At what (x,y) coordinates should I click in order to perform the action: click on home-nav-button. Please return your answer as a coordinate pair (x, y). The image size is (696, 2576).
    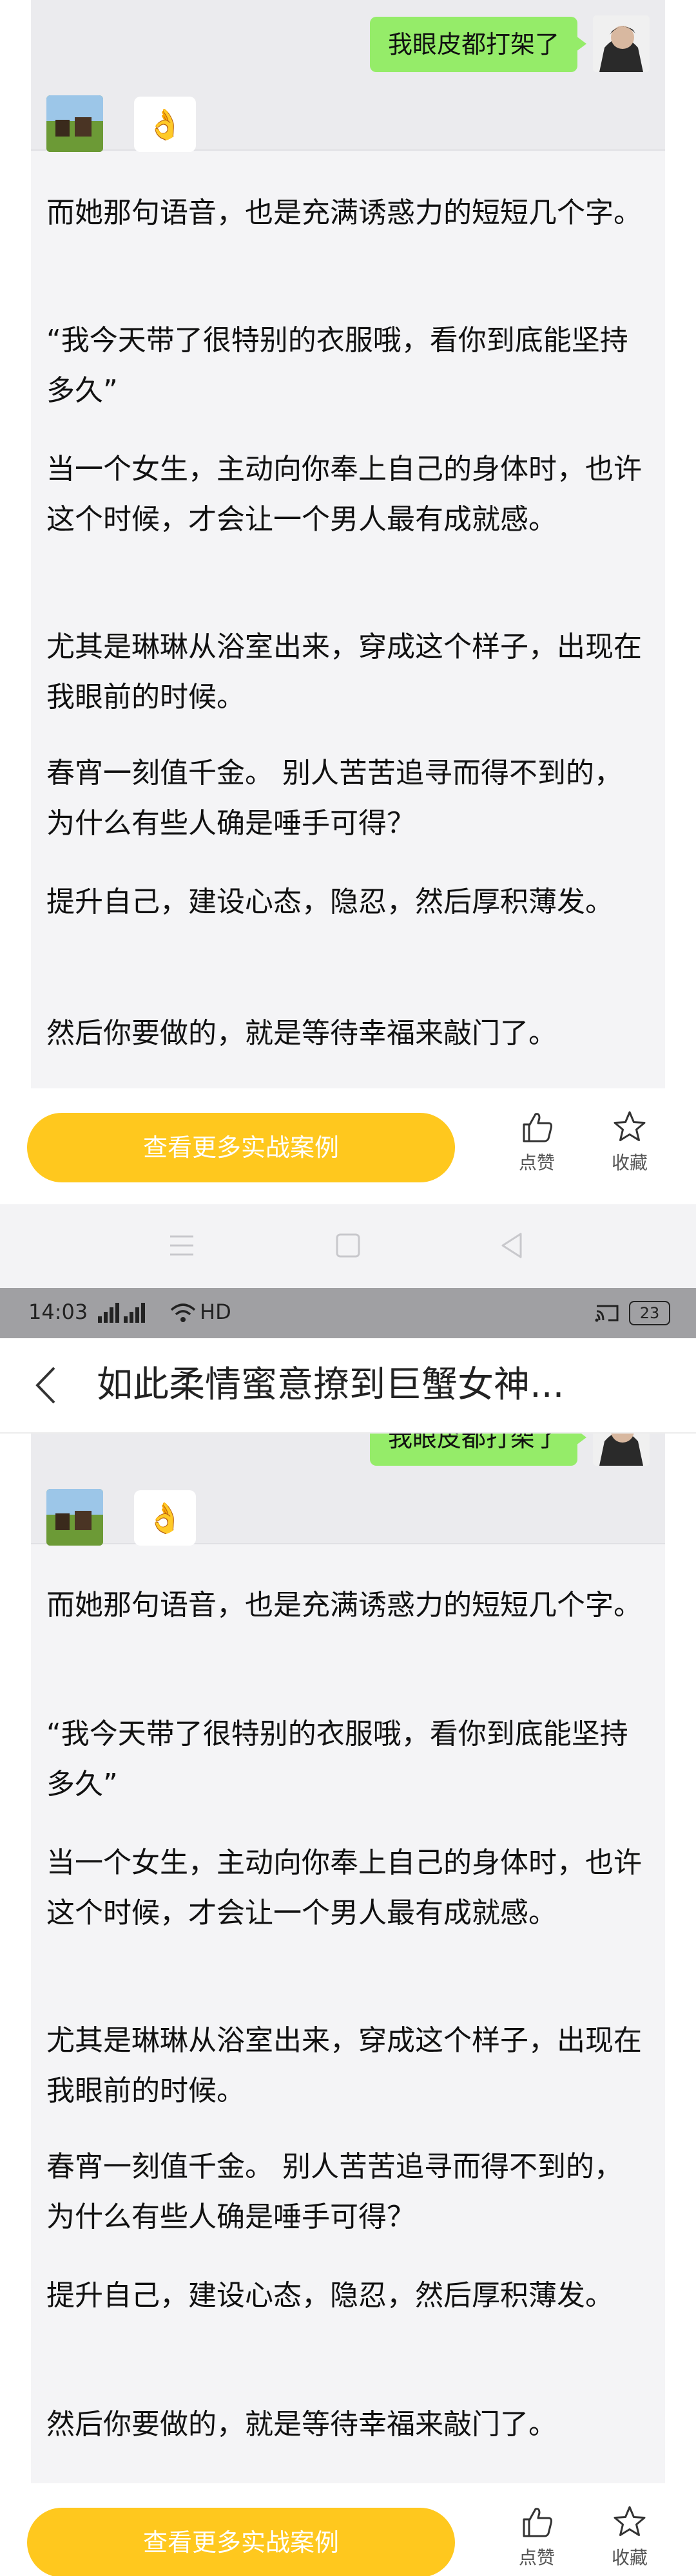
    Looking at the image, I should click on (348, 1246).